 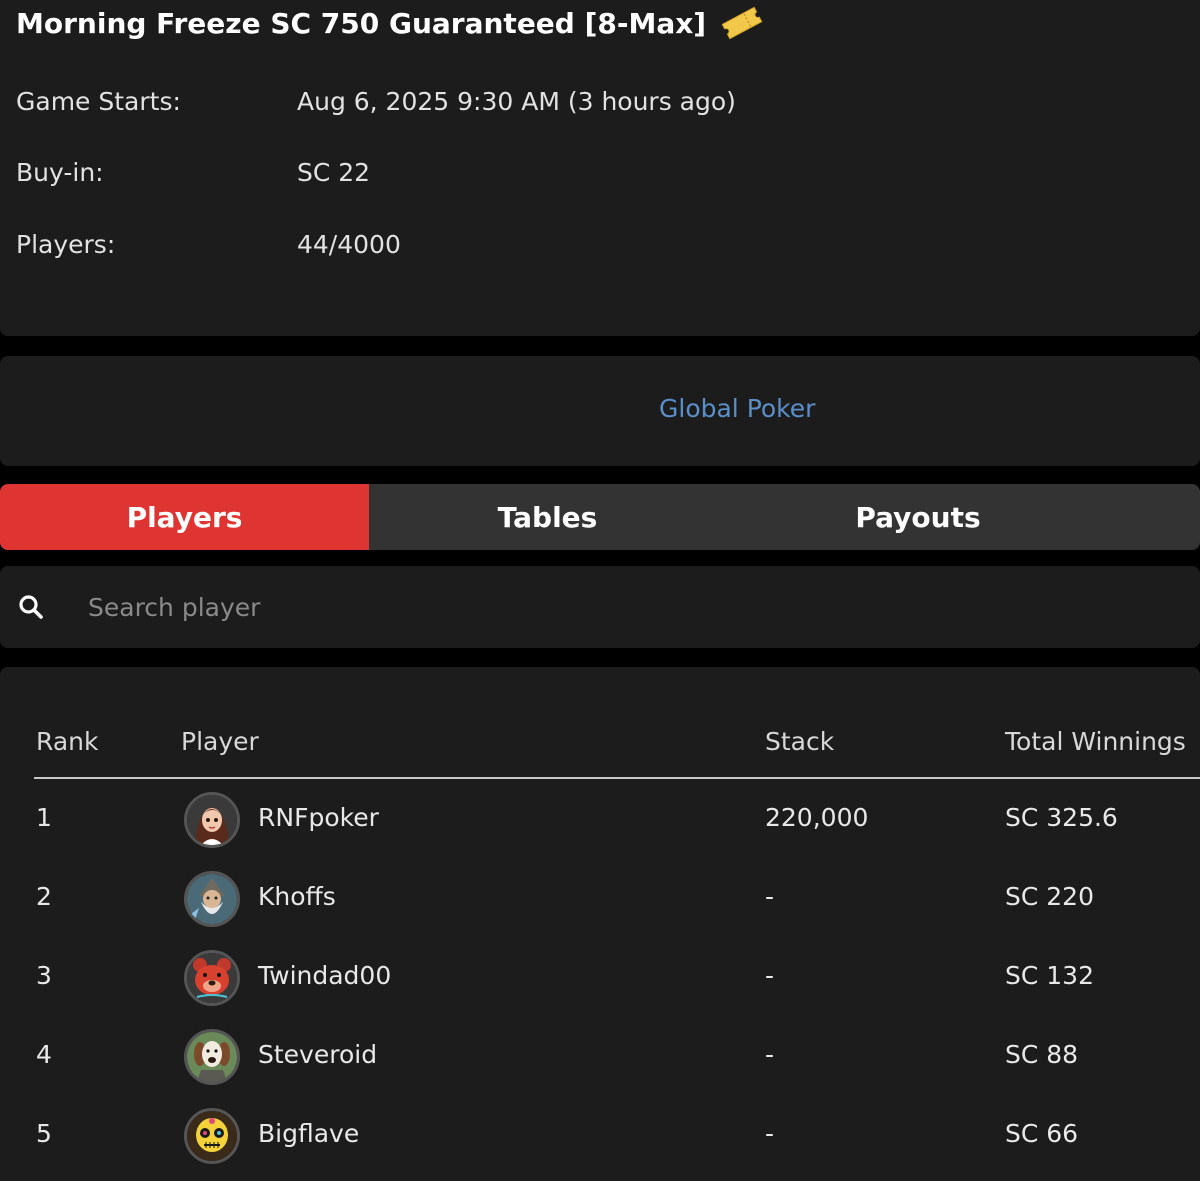 What do you see at coordinates (324, 975) in the screenshot?
I see `player-name: Twindad00` at bounding box center [324, 975].